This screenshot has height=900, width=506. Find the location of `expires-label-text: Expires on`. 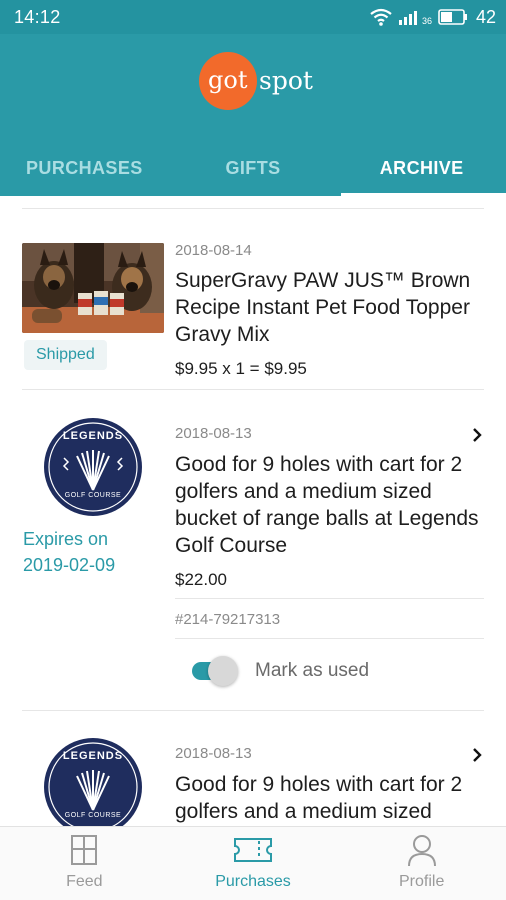

expires-label-text: Expires on is located at coordinates (66, 539).